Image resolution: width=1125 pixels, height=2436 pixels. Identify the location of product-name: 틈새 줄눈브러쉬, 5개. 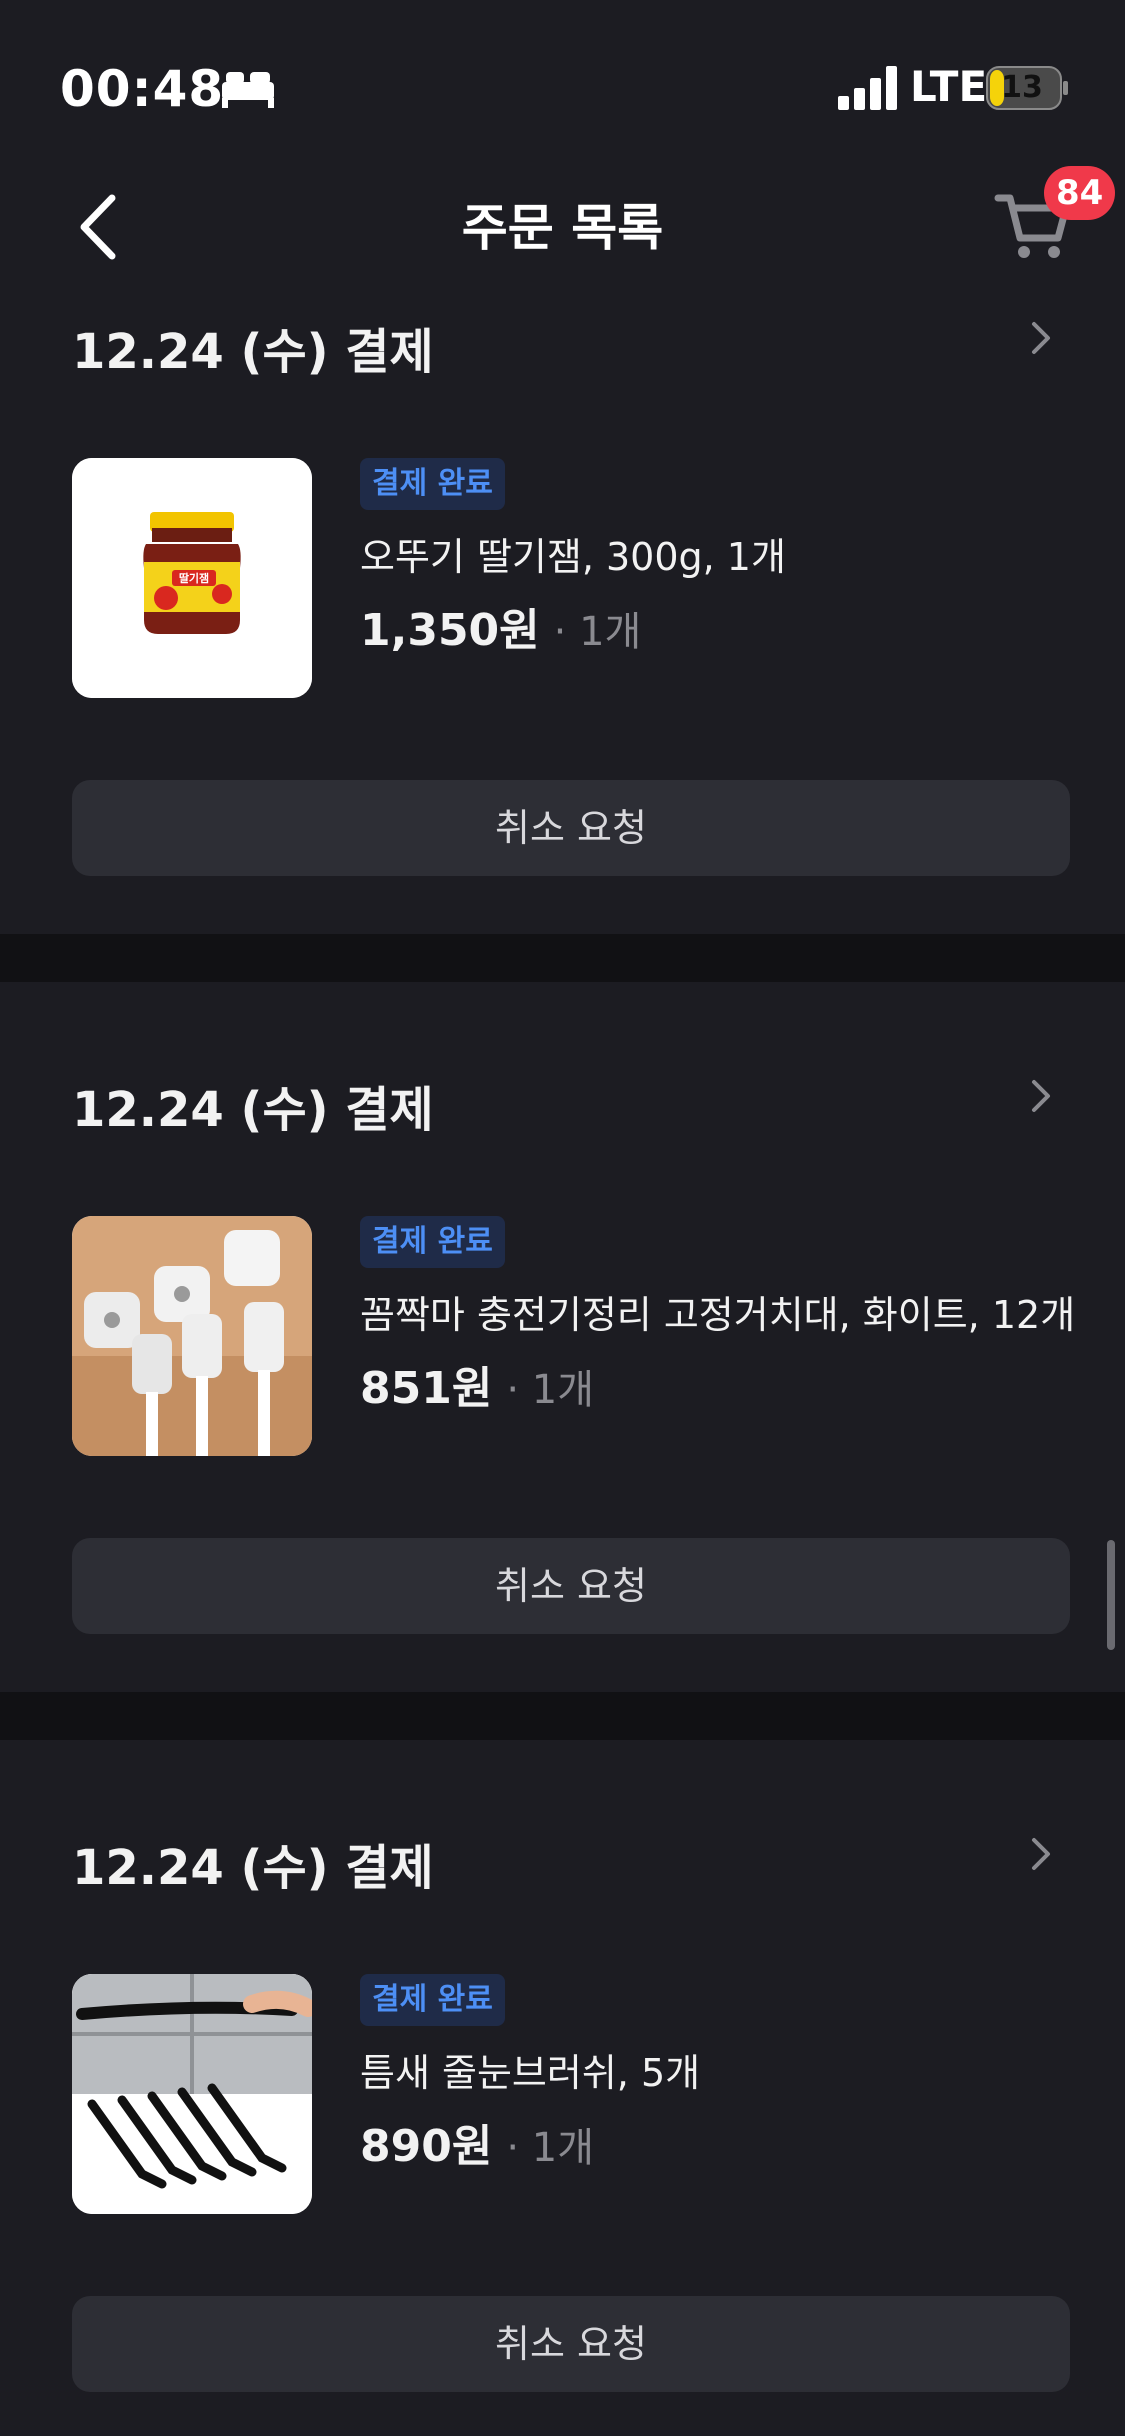
(530, 2069).